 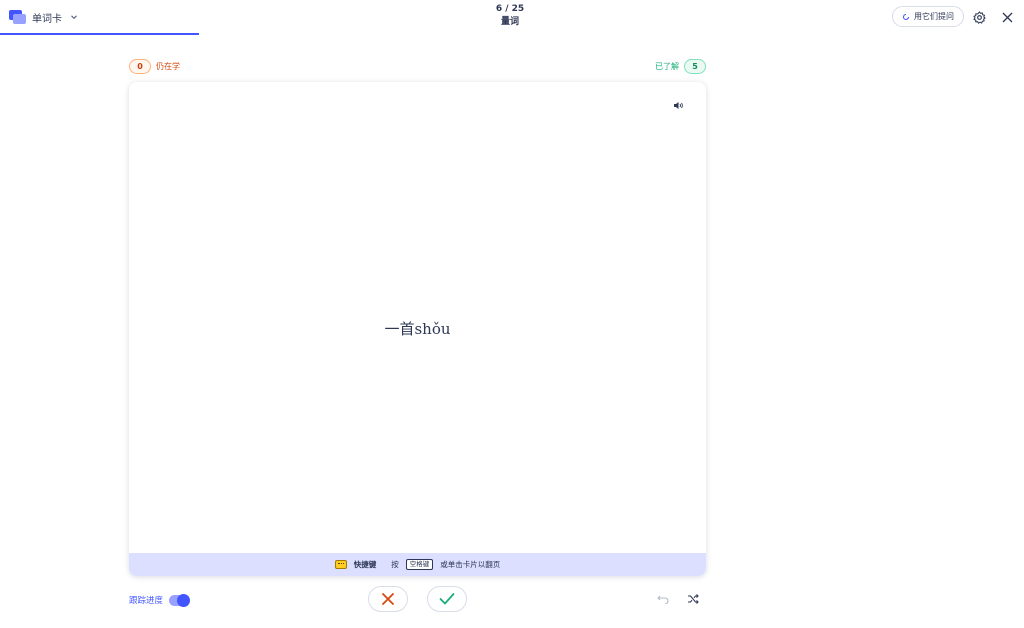 What do you see at coordinates (99, 34) in the screenshot?
I see `active-mode-underline` at bounding box center [99, 34].